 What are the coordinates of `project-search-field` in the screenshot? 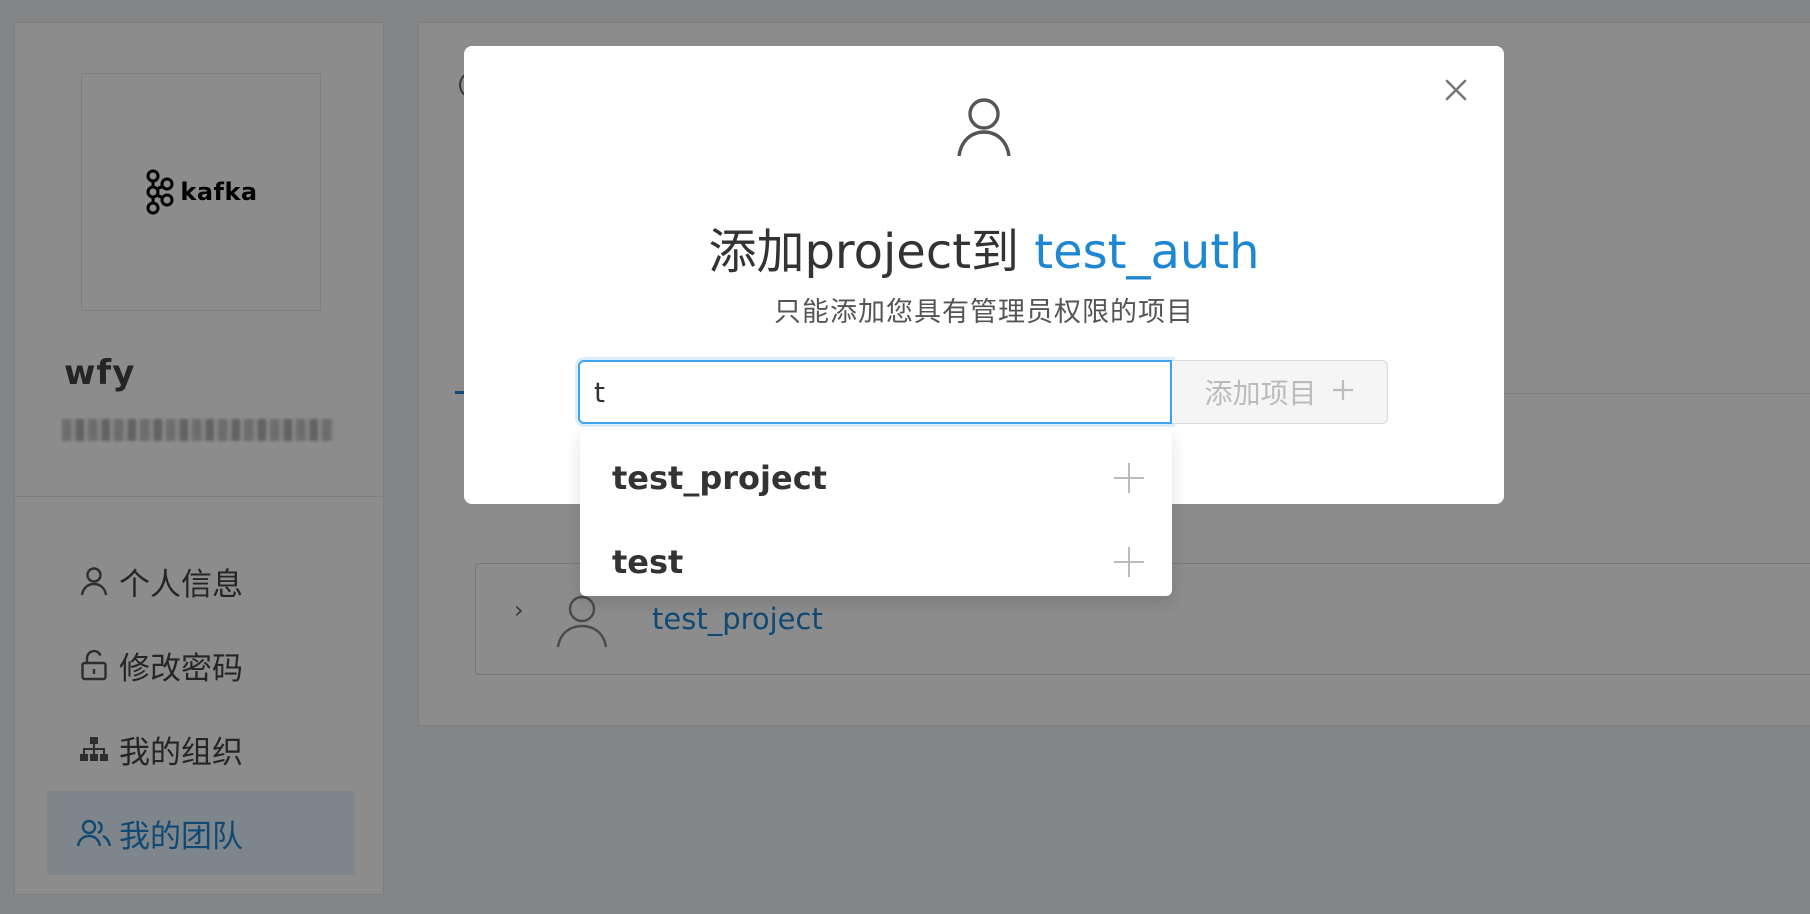 It's located at (875, 392).